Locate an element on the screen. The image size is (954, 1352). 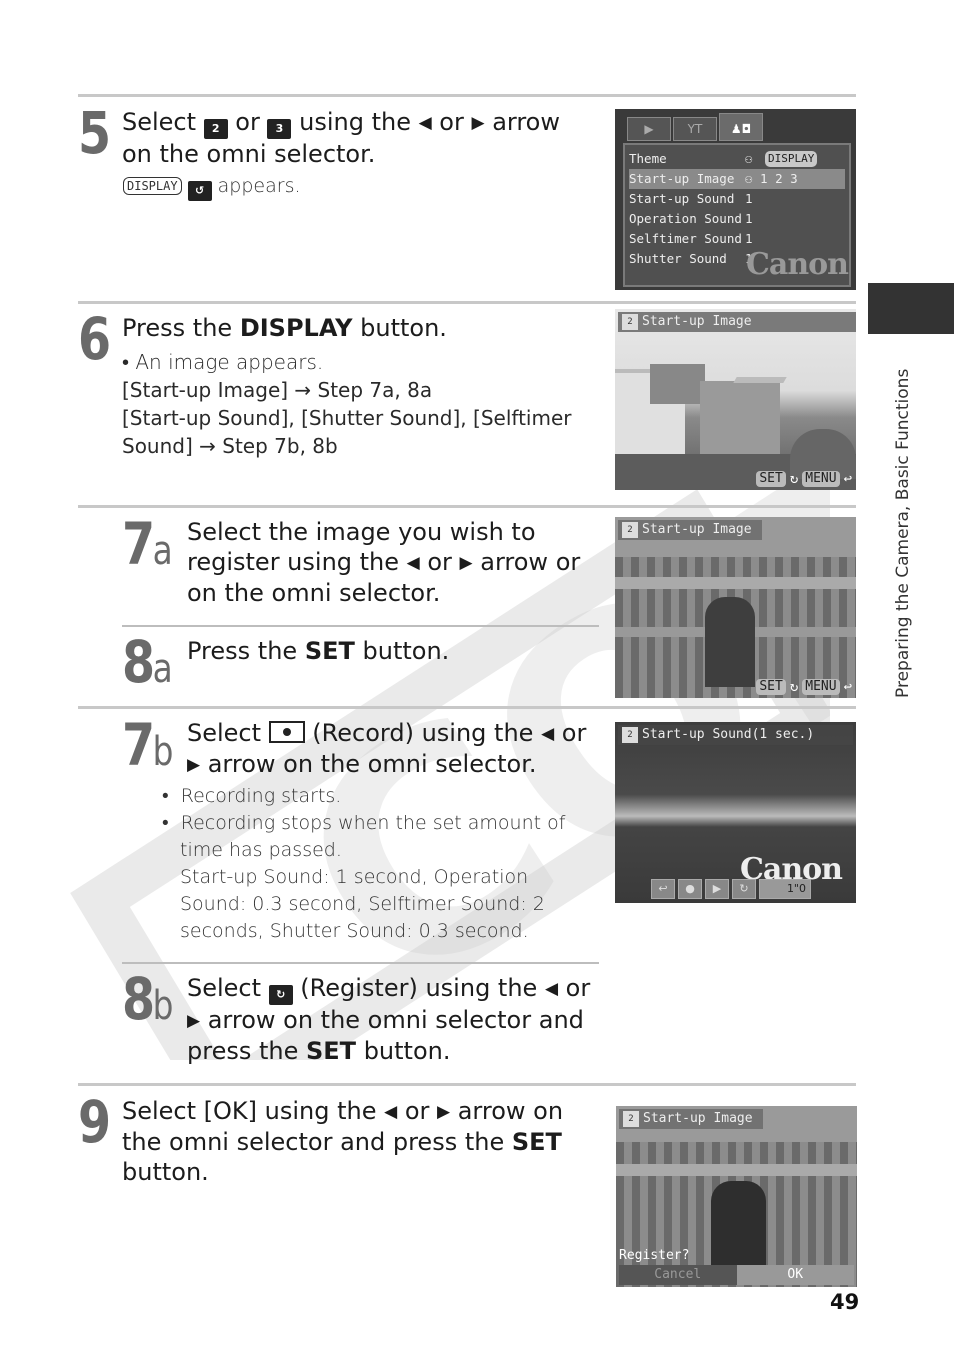
menu-row-operation-sound: Operation Sound 1 is located at coordinates (737, 219).